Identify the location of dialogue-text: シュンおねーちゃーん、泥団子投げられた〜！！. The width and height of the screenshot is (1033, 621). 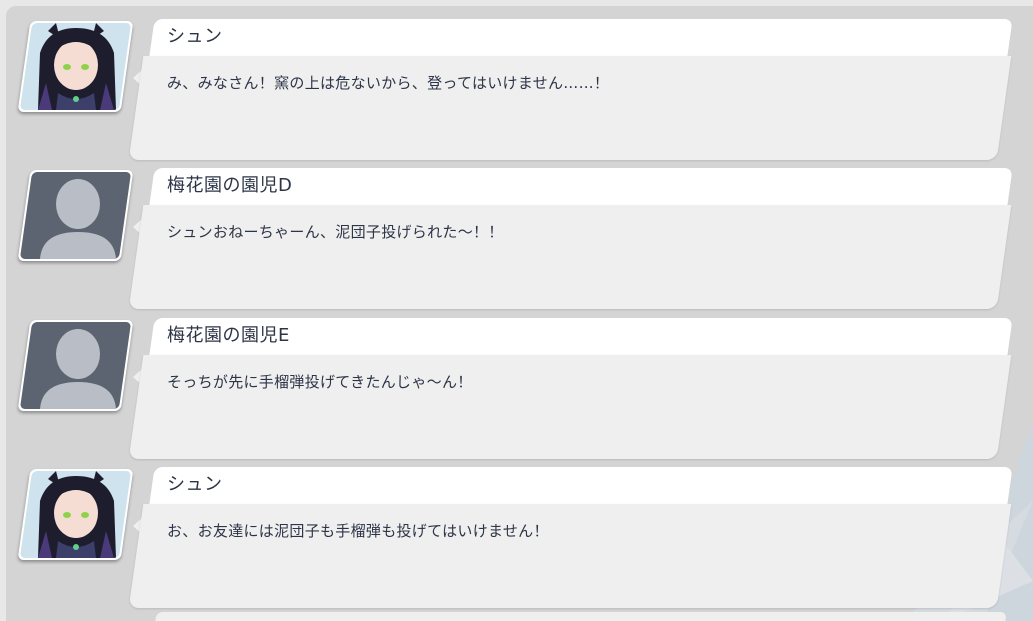
(335, 232).